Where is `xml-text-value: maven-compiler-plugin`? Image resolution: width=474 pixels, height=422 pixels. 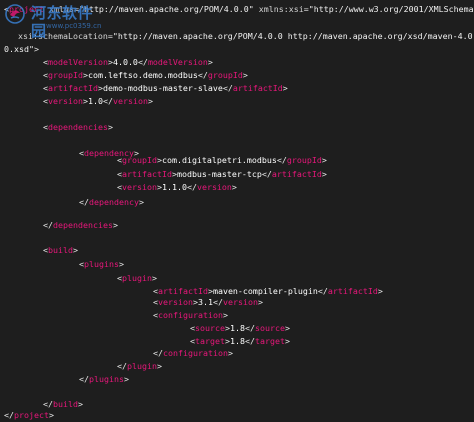
xml-text-value: maven-compiler-plugin is located at coordinates (265, 291).